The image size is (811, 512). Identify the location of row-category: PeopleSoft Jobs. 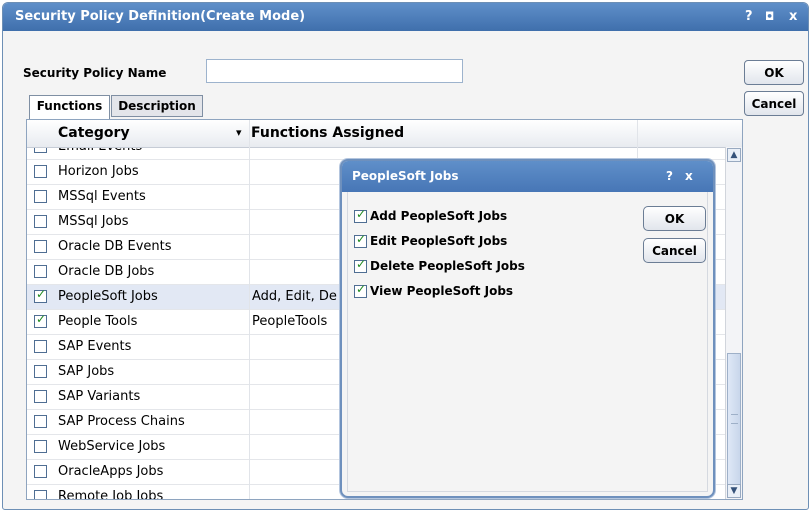
(108, 296).